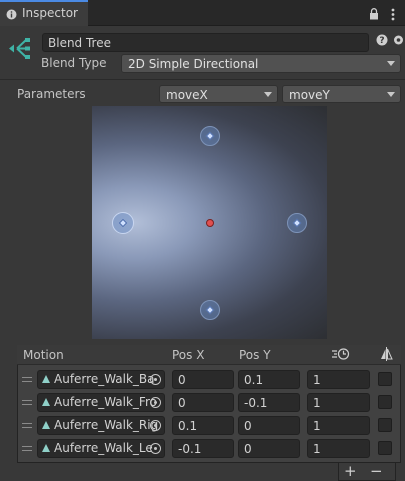  What do you see at coordinates (261, 63) in the screenshot?
I see `blend-type-dropdown: 2D Simple Directional` at bounding box center [261, 63].